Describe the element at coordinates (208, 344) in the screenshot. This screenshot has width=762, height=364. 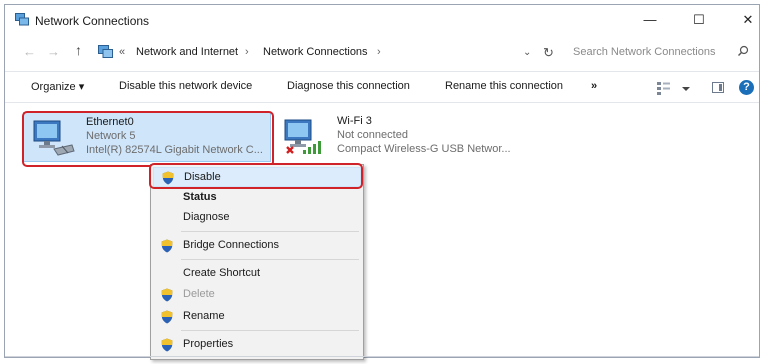
I see `menu-item-label: Properties` at that location.